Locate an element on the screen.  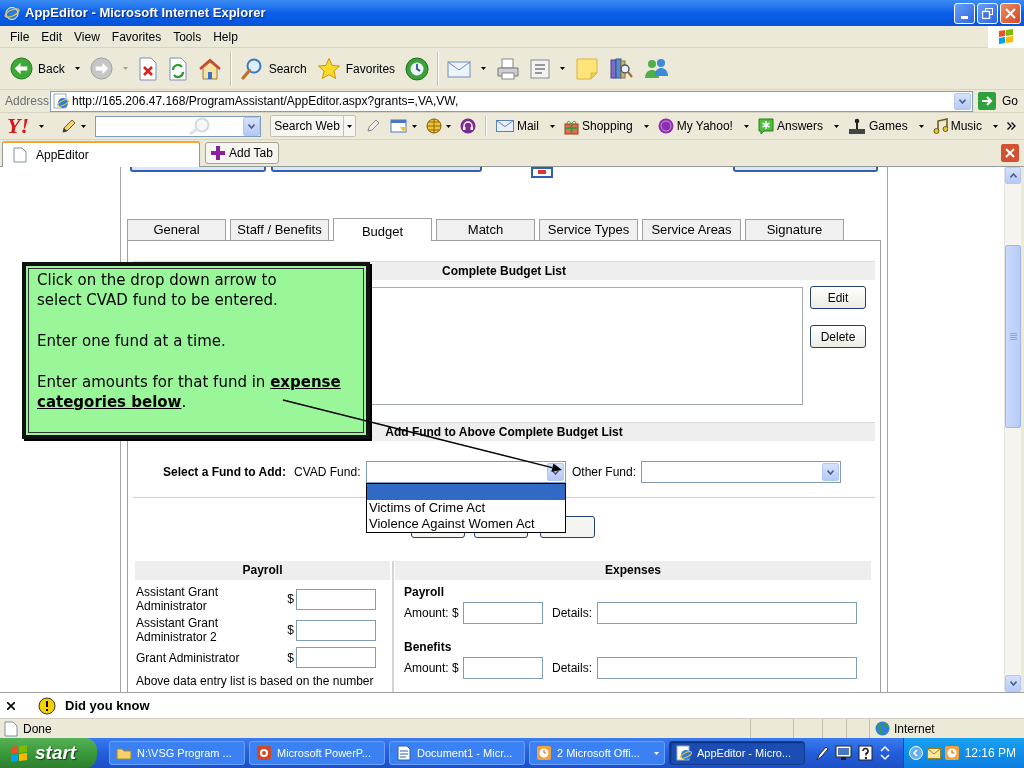
go-button: Go is located at coordinates (998, 101).